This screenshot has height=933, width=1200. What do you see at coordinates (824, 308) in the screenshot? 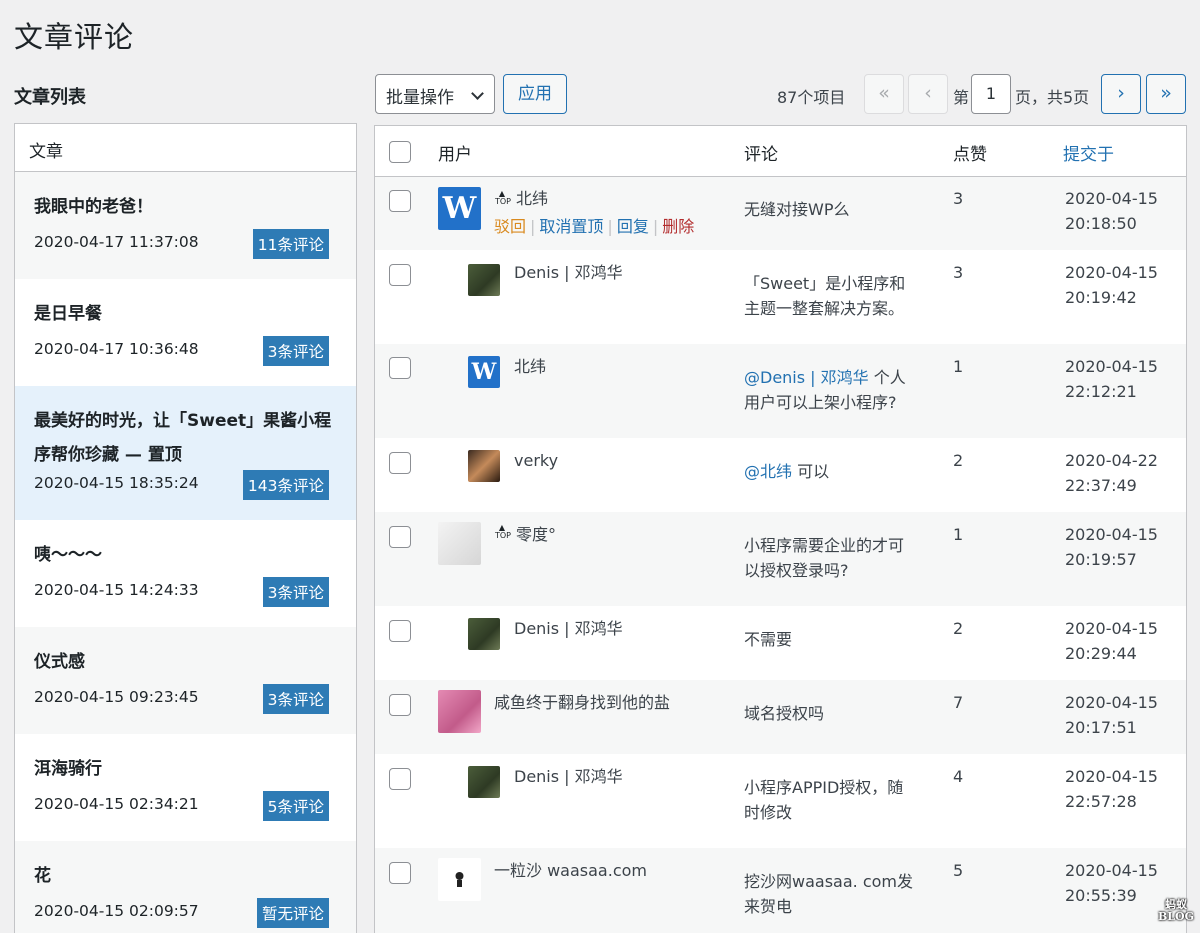
I see `comment-text-line2: 主题一整套解决方案。` at bounding box center [824, 308].